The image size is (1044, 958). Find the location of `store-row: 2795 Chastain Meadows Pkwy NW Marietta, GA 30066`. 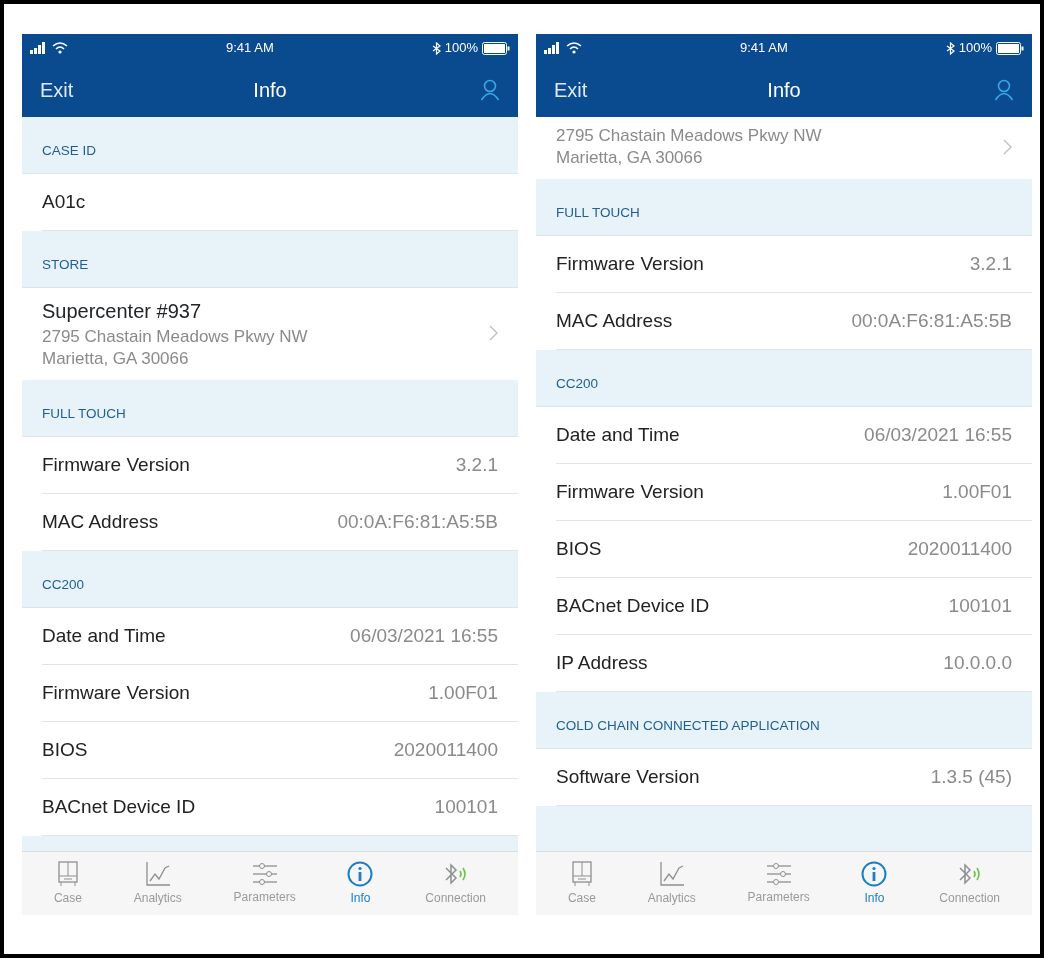

store-row: 2795 Chastain Meadows Pkwy NW Marietta, GA 30066 is located at coordinates (784, 148).